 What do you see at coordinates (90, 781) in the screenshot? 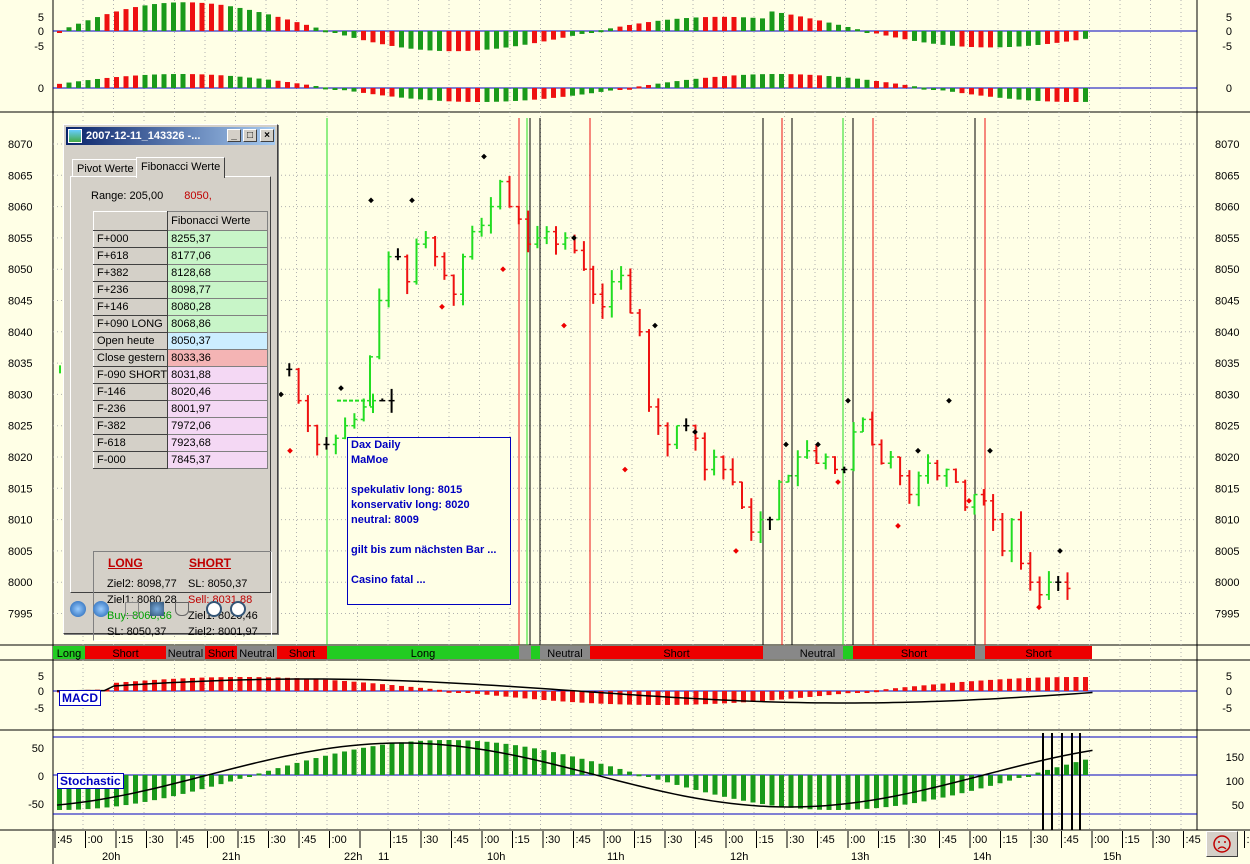
I see `stochastic-label: Stochastic` at bounding box center [90, 781].